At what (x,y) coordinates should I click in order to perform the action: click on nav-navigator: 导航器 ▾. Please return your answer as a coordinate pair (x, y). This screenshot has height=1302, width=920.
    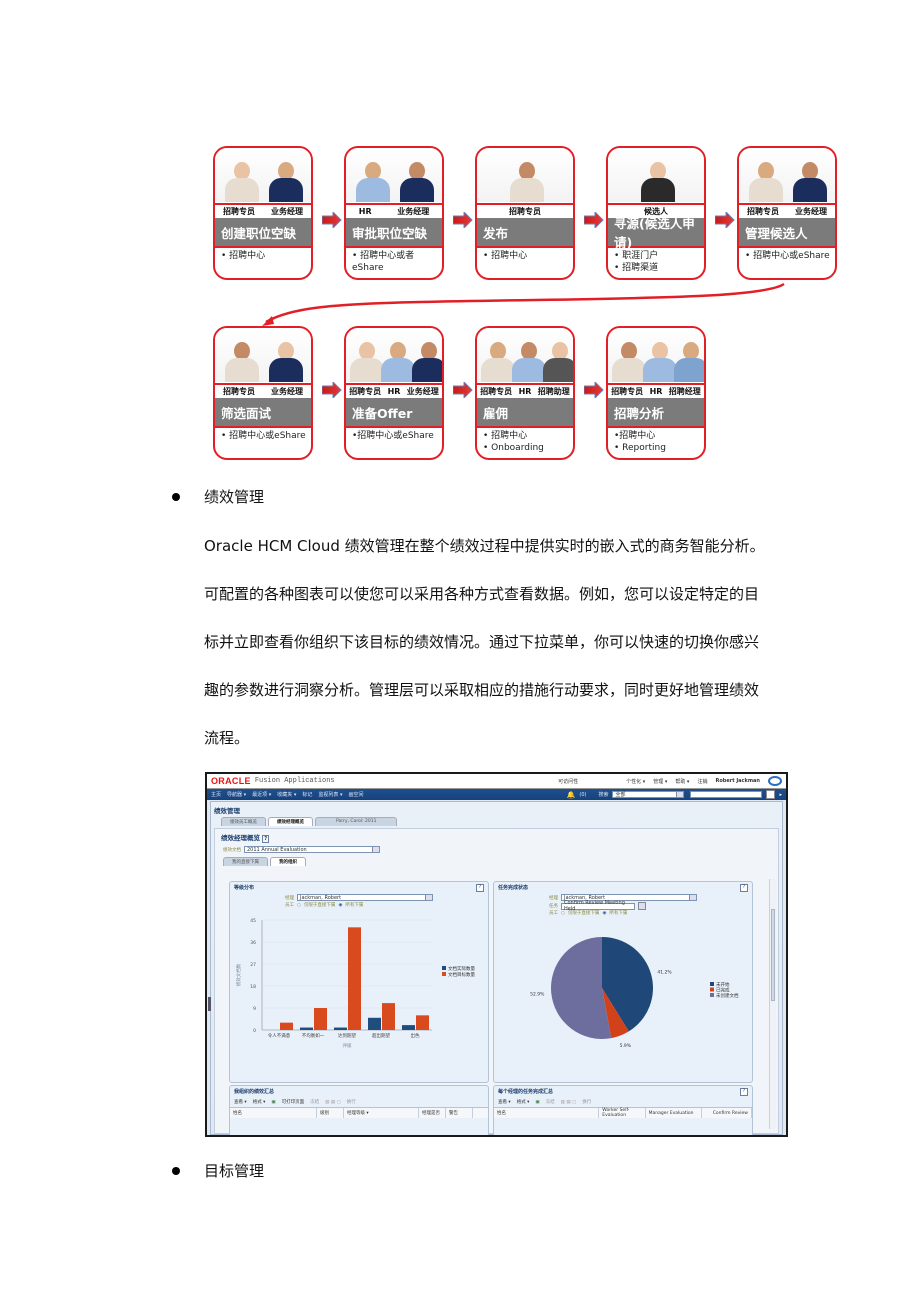
    Looking at the image, I should click on (236, 794).